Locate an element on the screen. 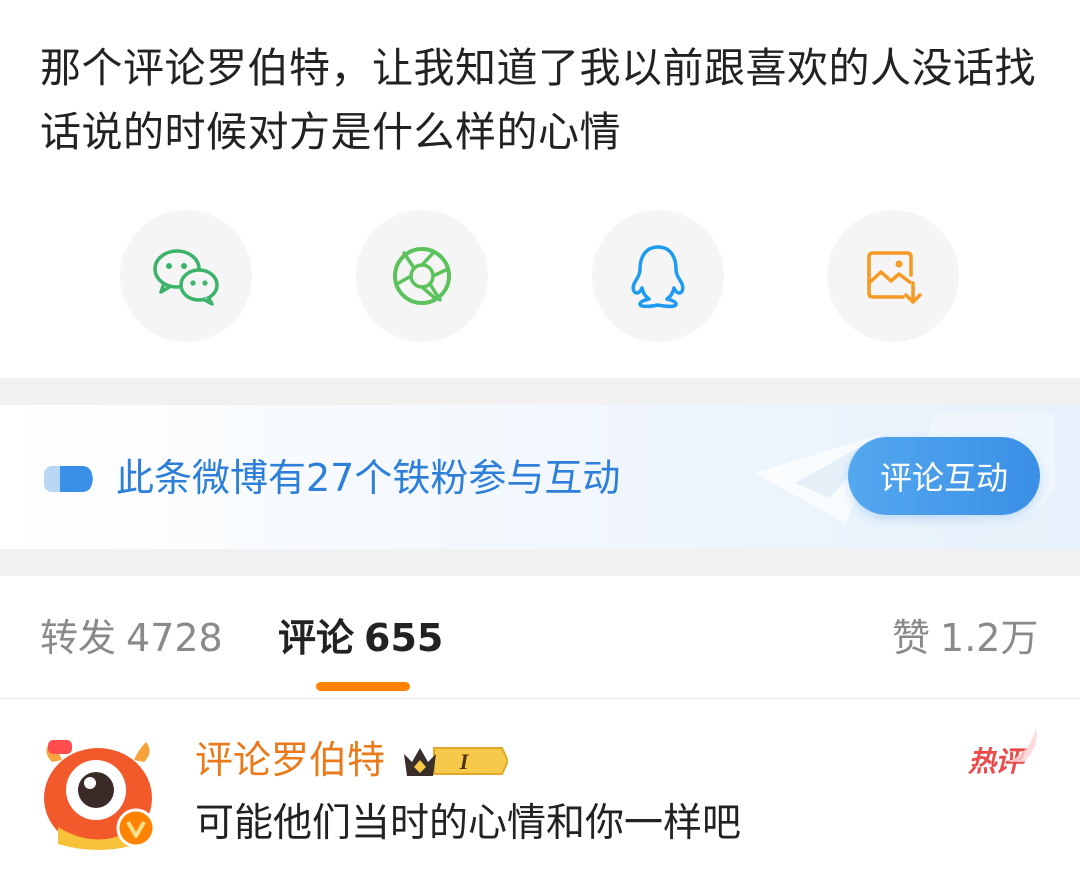  fan-interaction-text: 此条微博有27个铁粉参与互动 is located at coordinates (368, 478).